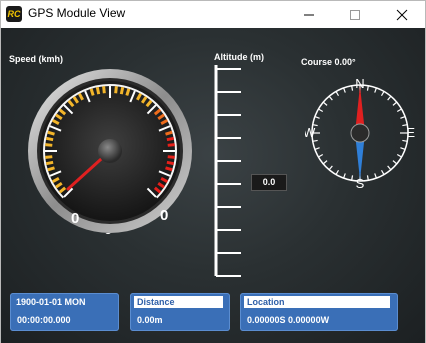  I want to click on close-icon, so click(402, 15).